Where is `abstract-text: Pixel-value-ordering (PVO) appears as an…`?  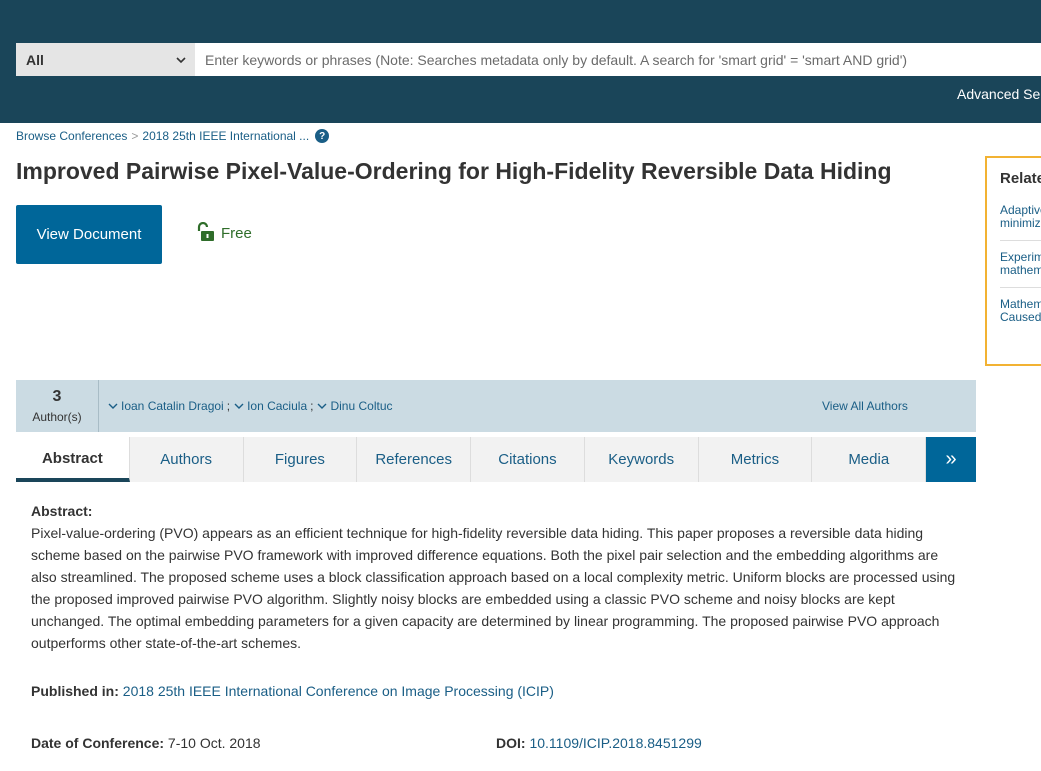 abstract-text: Pixel-value-ordering (PVO) appears as an… is located at coordinates (493, 588).